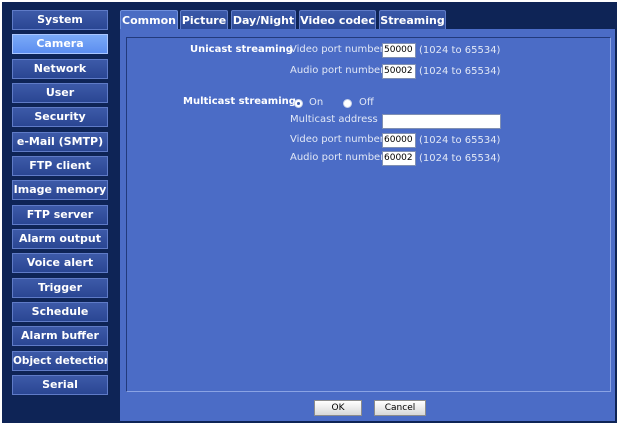 This screenshot has height=425, width=619. Describe the element at coordinates (149, 20) in the screenshot. I see `tab-common: Common` at that location.